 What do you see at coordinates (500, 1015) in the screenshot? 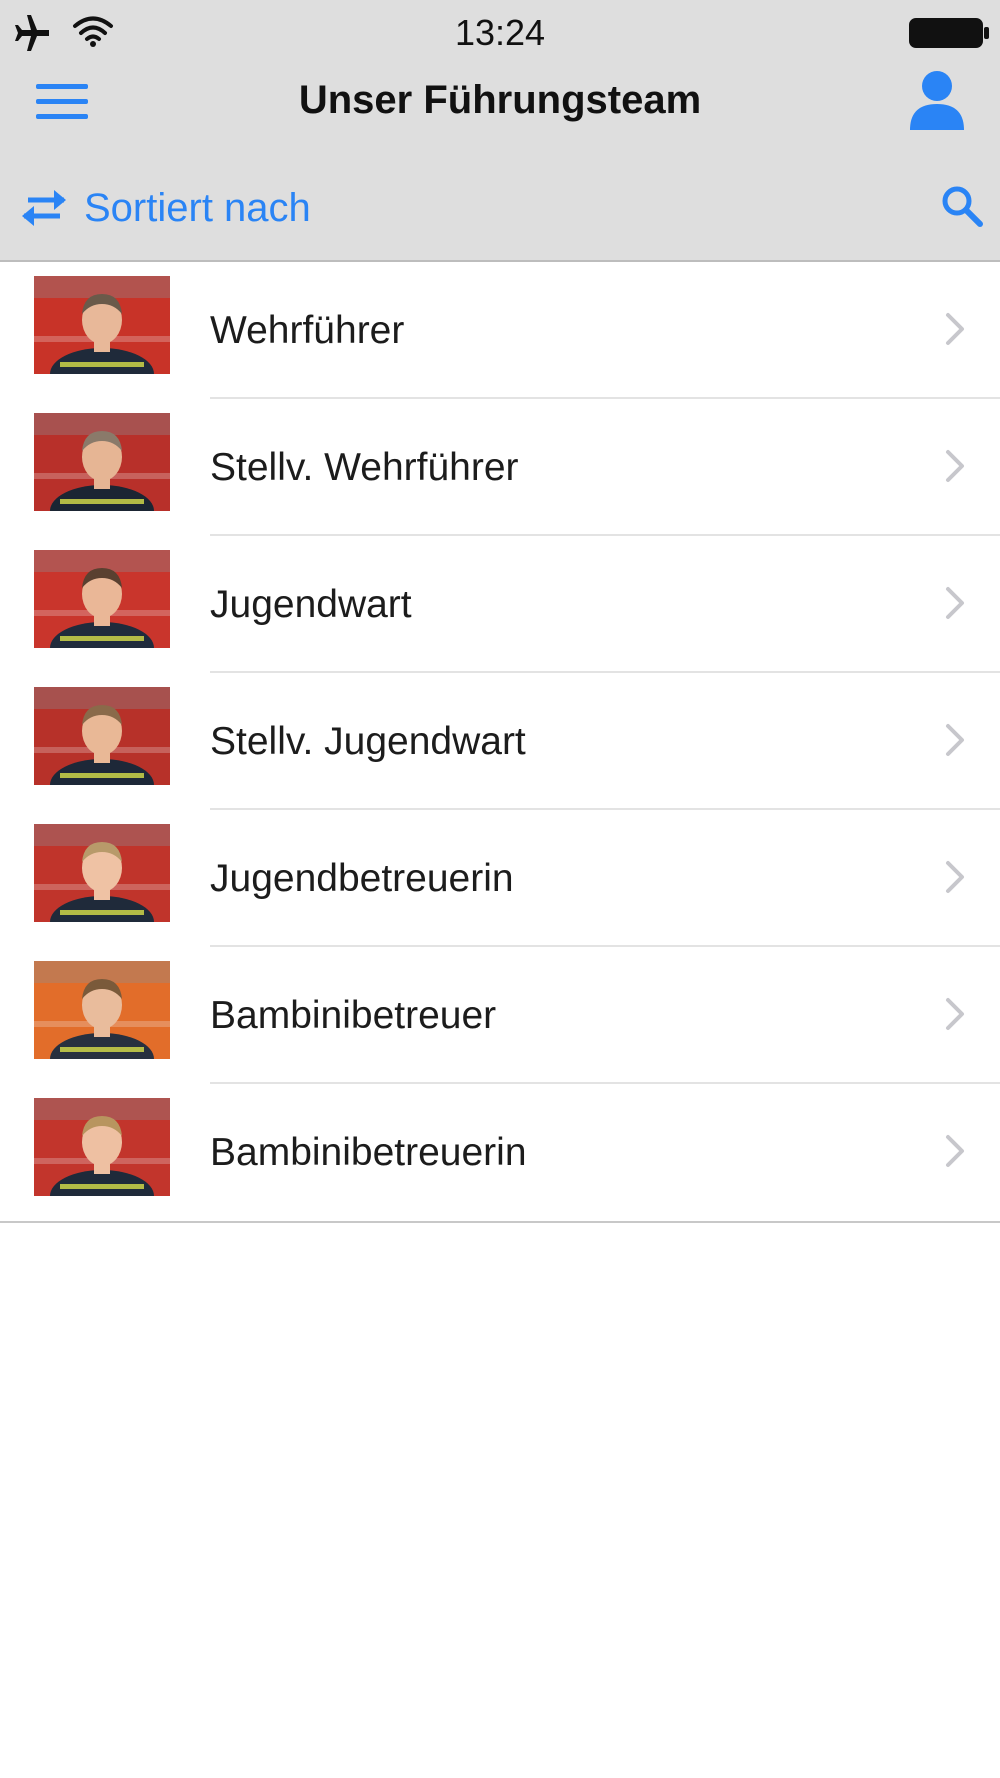
I see `list-item: Bambinibetreuer` at bounding box center [500, 1015].